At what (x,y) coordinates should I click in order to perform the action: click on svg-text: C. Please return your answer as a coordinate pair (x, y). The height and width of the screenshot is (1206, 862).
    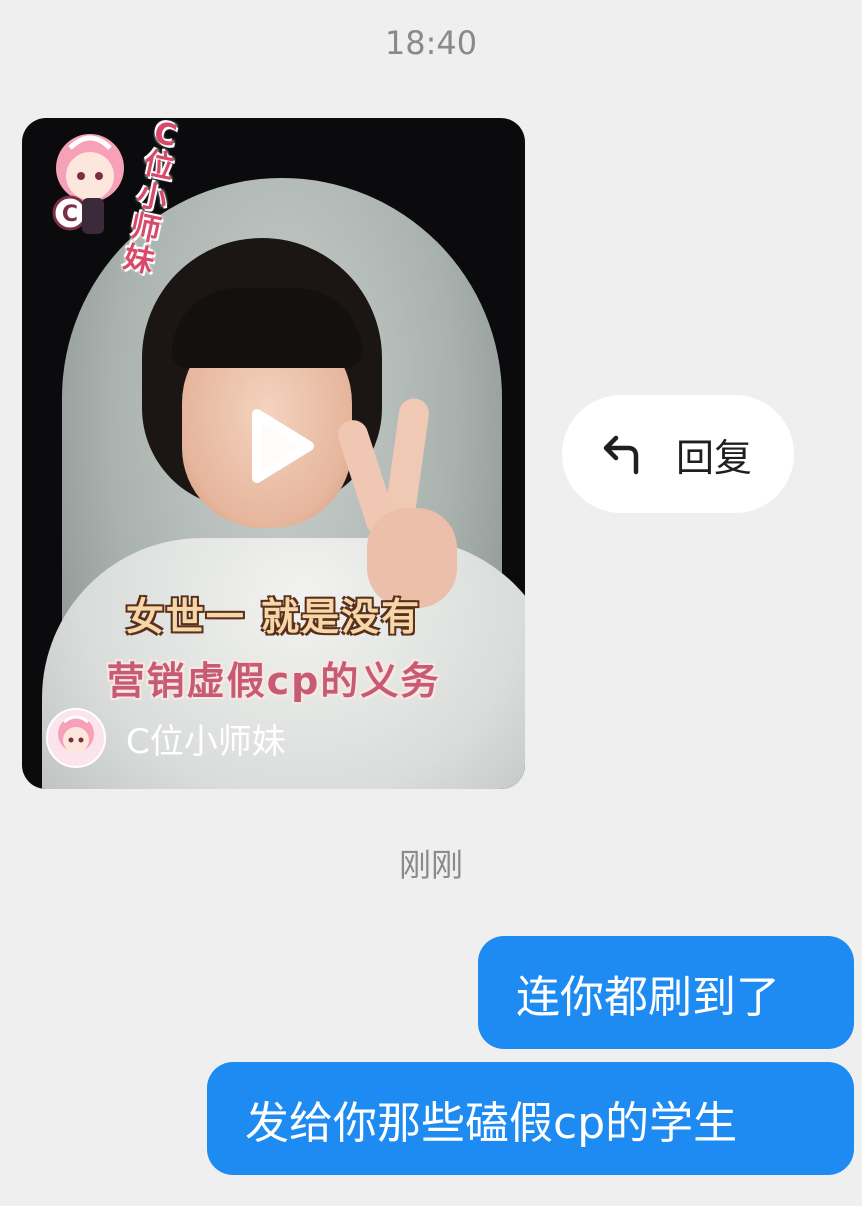
    Looking at the image, I should click on (70, 214).